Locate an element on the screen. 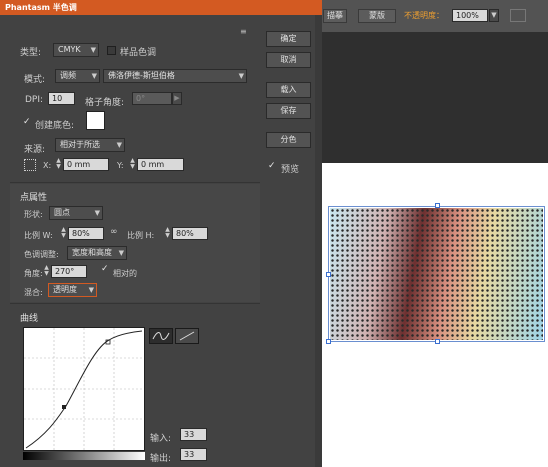 The width and height of the screenshot is (548, 467). grid-angle-label: 格子角度: is located at coordinates (105, 103).